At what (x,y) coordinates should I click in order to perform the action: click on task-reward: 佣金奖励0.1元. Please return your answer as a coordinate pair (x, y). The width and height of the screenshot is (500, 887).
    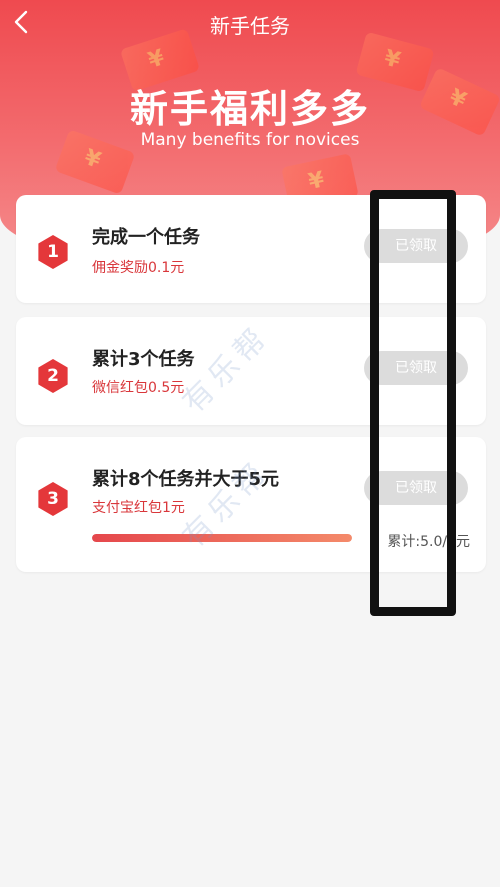
    Looking at the image, I should click on (138, 268).